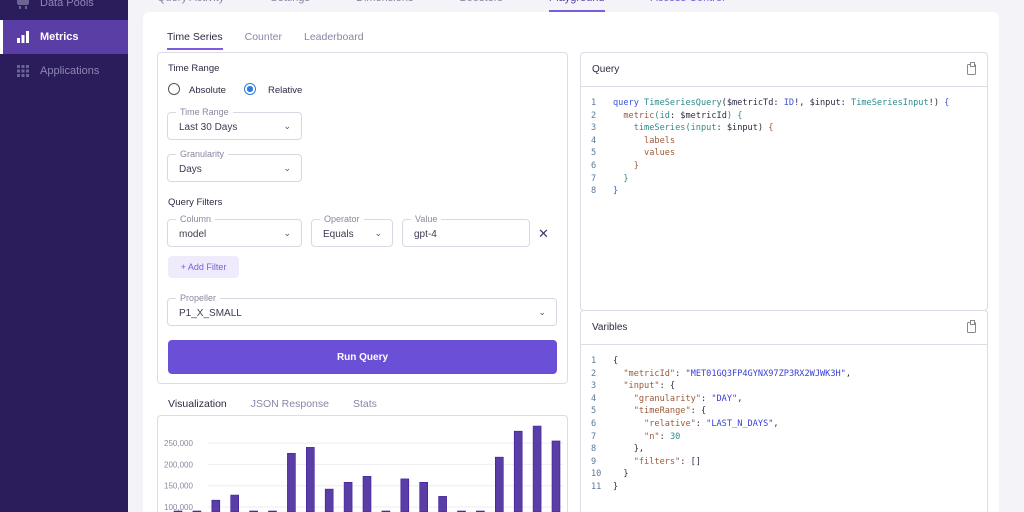  I want to click on code-token: values, so click(660, 153).